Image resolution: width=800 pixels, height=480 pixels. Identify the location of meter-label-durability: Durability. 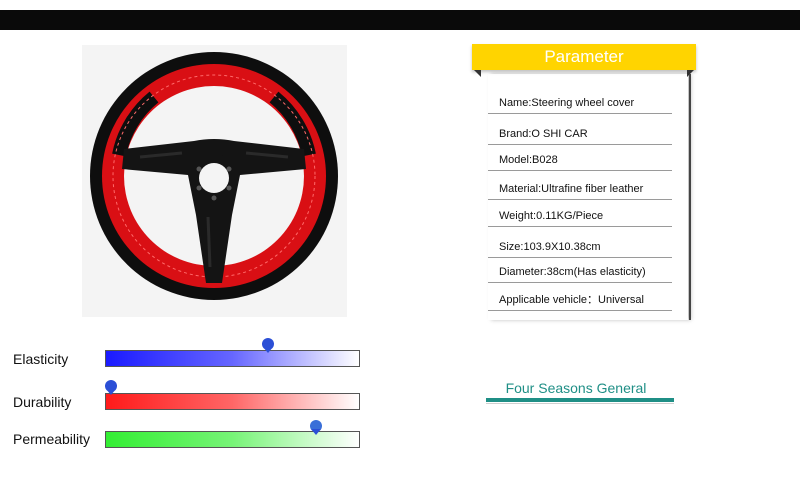
(42, 402).